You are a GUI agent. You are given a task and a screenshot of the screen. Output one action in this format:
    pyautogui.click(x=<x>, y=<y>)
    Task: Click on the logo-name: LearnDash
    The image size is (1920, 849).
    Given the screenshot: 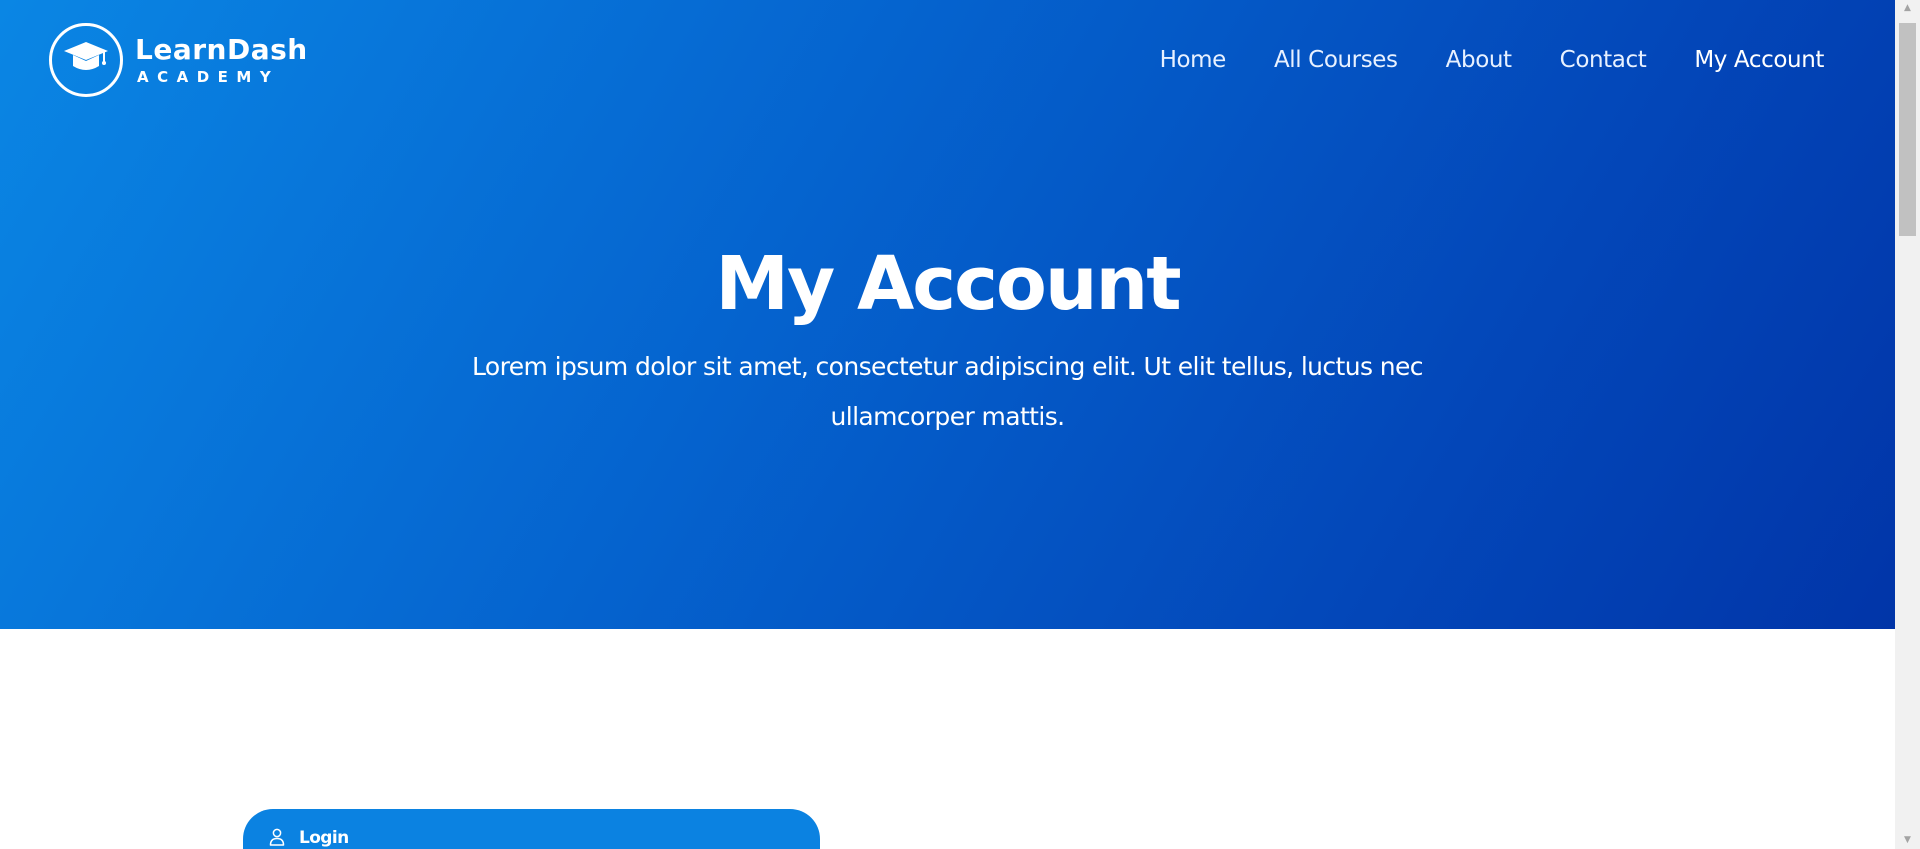 What is the action you would take?
    pyautogui.click(x=221, y=49)
    